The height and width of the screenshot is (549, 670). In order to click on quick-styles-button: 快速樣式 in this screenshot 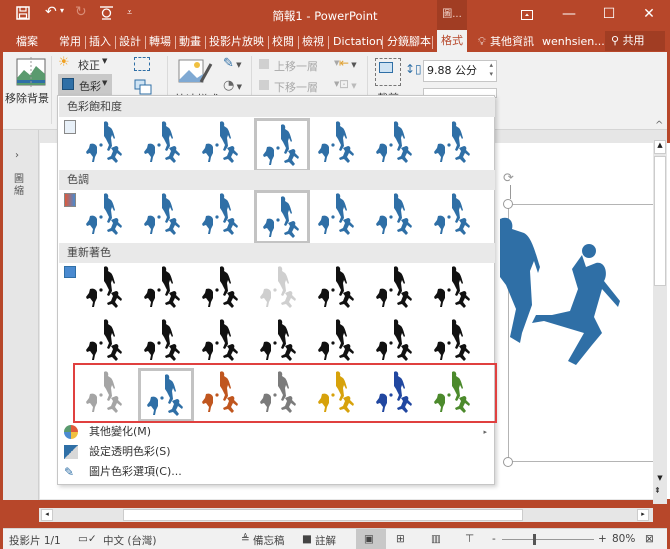, I will do `click(197, 81)`.